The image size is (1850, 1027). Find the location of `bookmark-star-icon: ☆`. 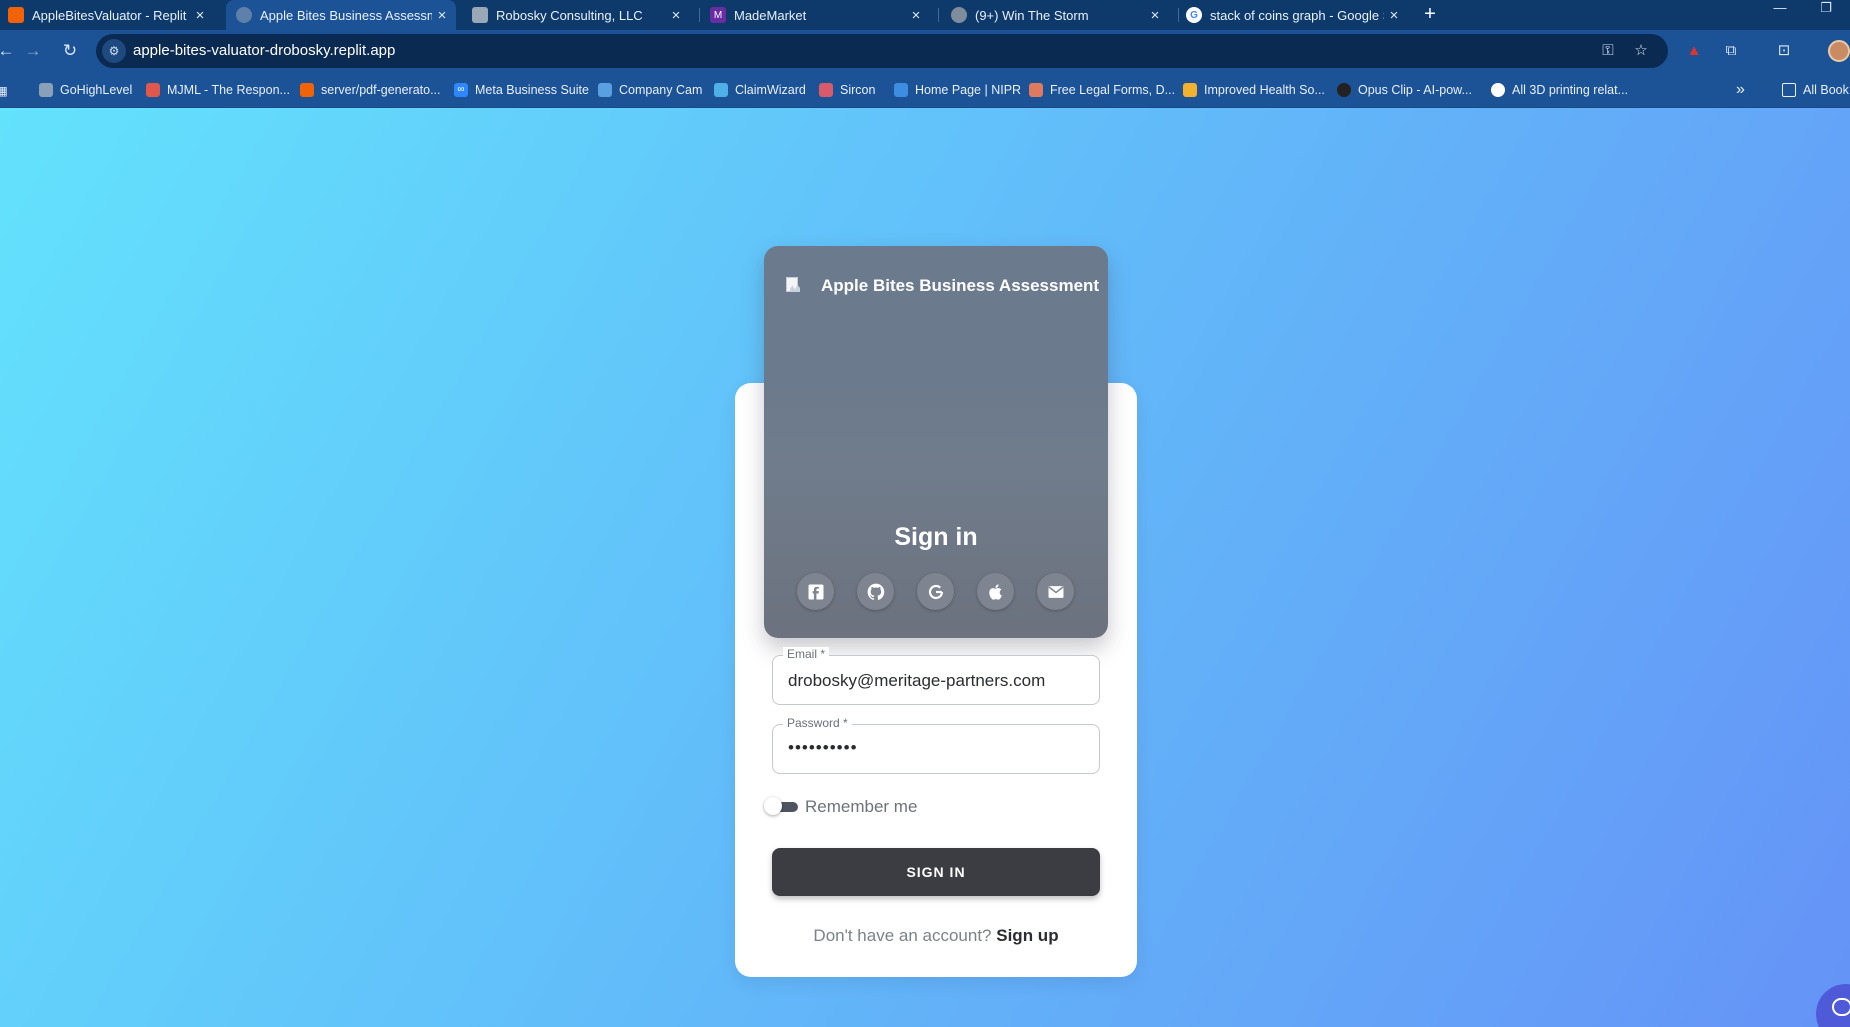

bookmark-star-icon: ☆ is located at coordinates (1641, 51).